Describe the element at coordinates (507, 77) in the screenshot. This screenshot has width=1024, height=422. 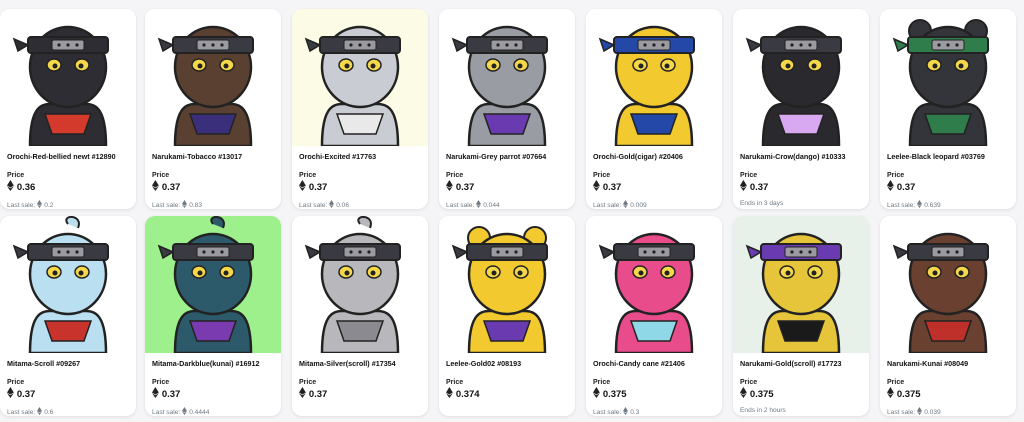
I see `parrot-avatar` at that location.